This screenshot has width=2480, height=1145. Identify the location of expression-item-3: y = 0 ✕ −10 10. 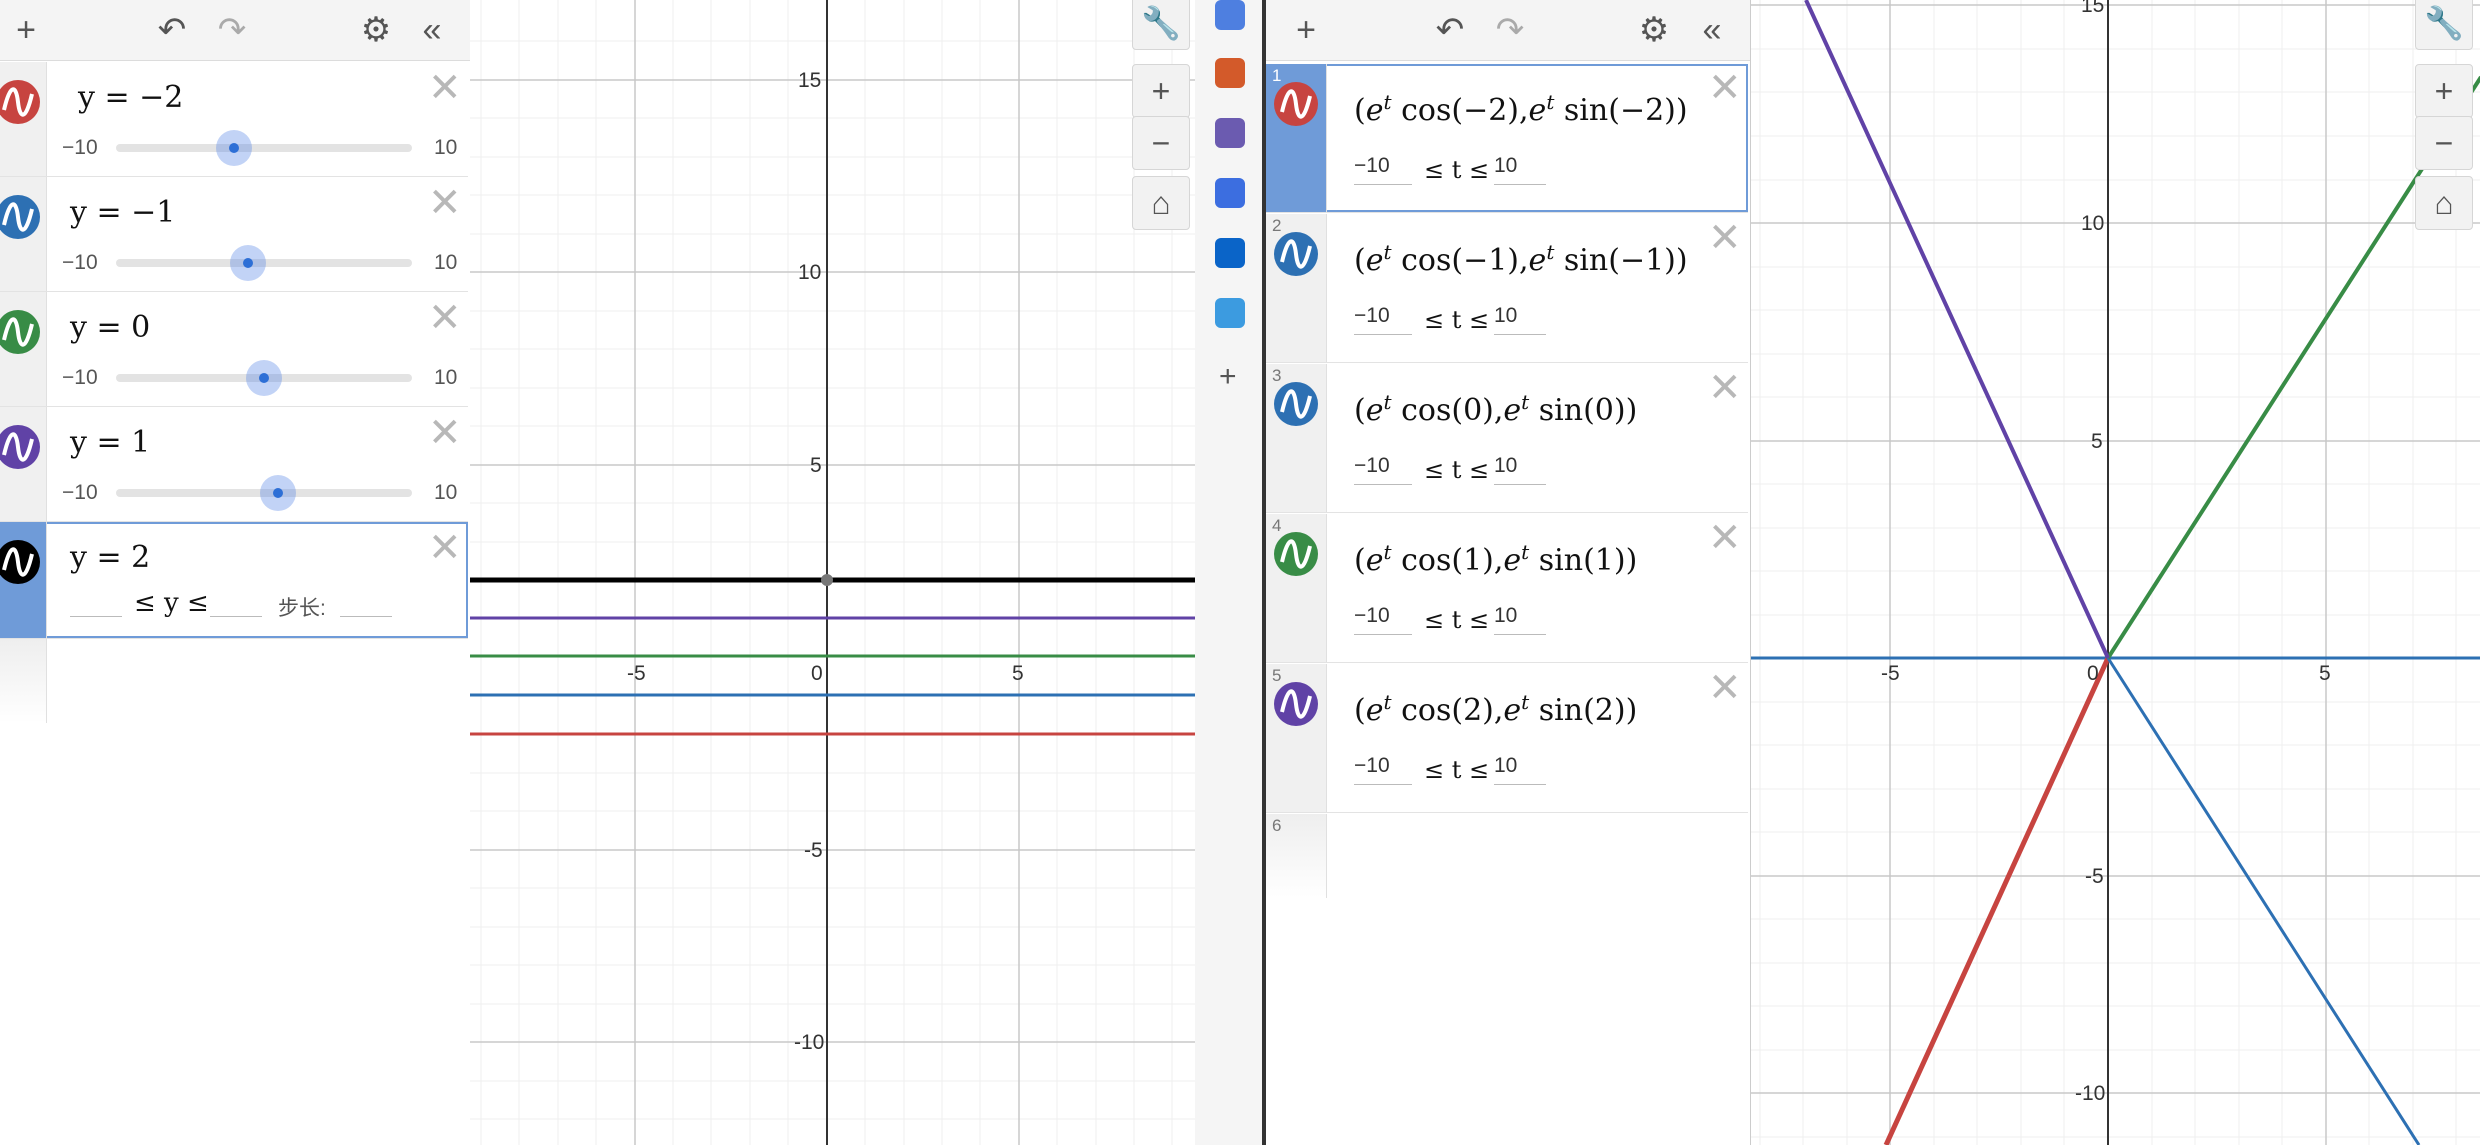
(234, 349).